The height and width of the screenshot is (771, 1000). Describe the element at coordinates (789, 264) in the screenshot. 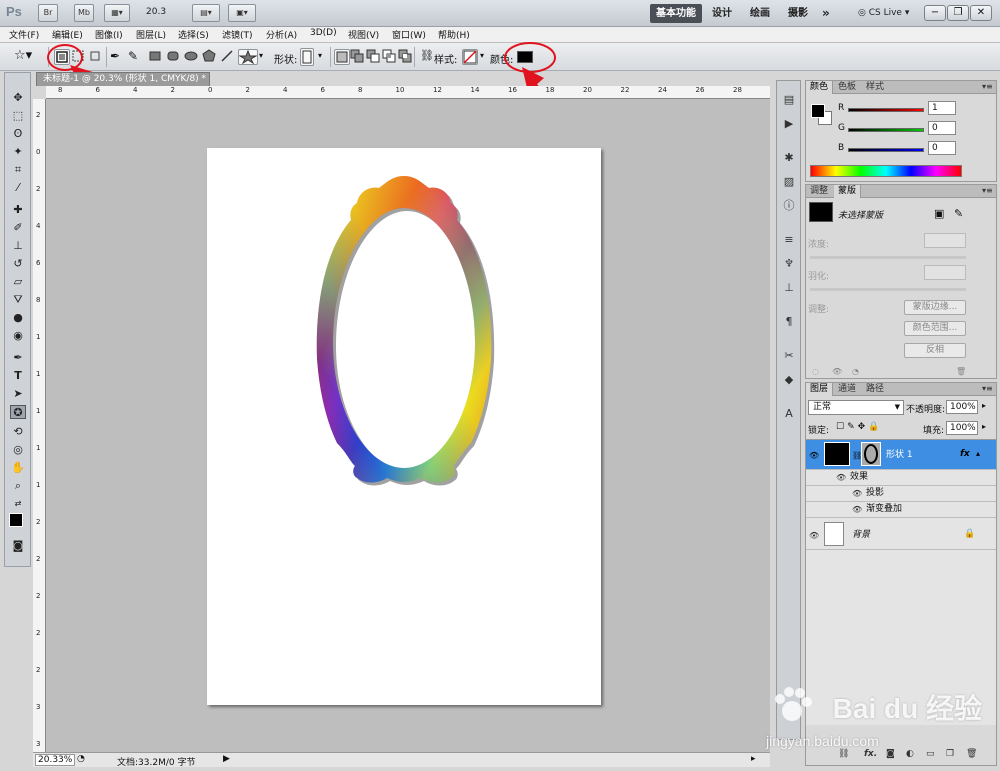

I see `clone-source-panel-icon: ♆` at that location.